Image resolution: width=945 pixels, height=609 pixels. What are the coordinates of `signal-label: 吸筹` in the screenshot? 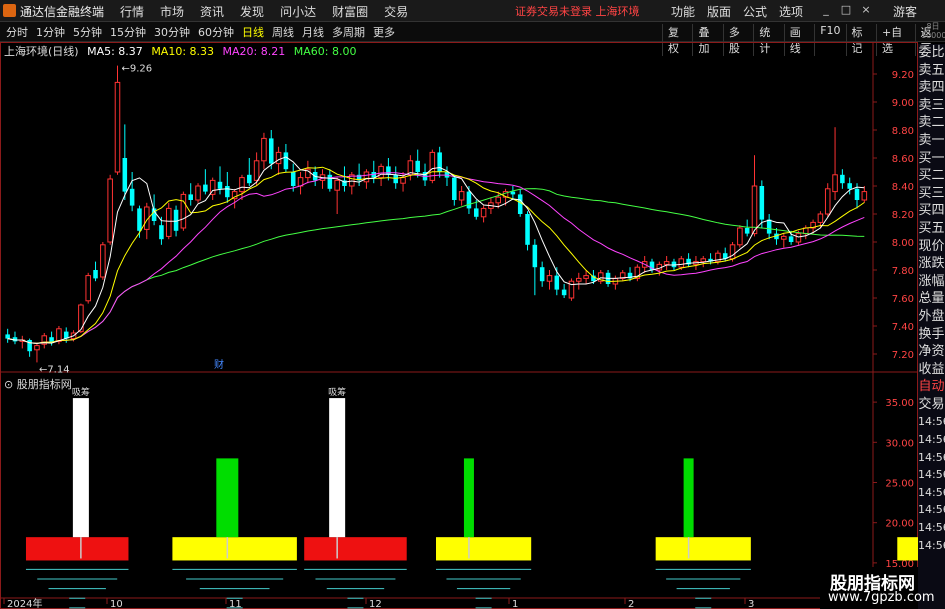 It's located at (337, 392).